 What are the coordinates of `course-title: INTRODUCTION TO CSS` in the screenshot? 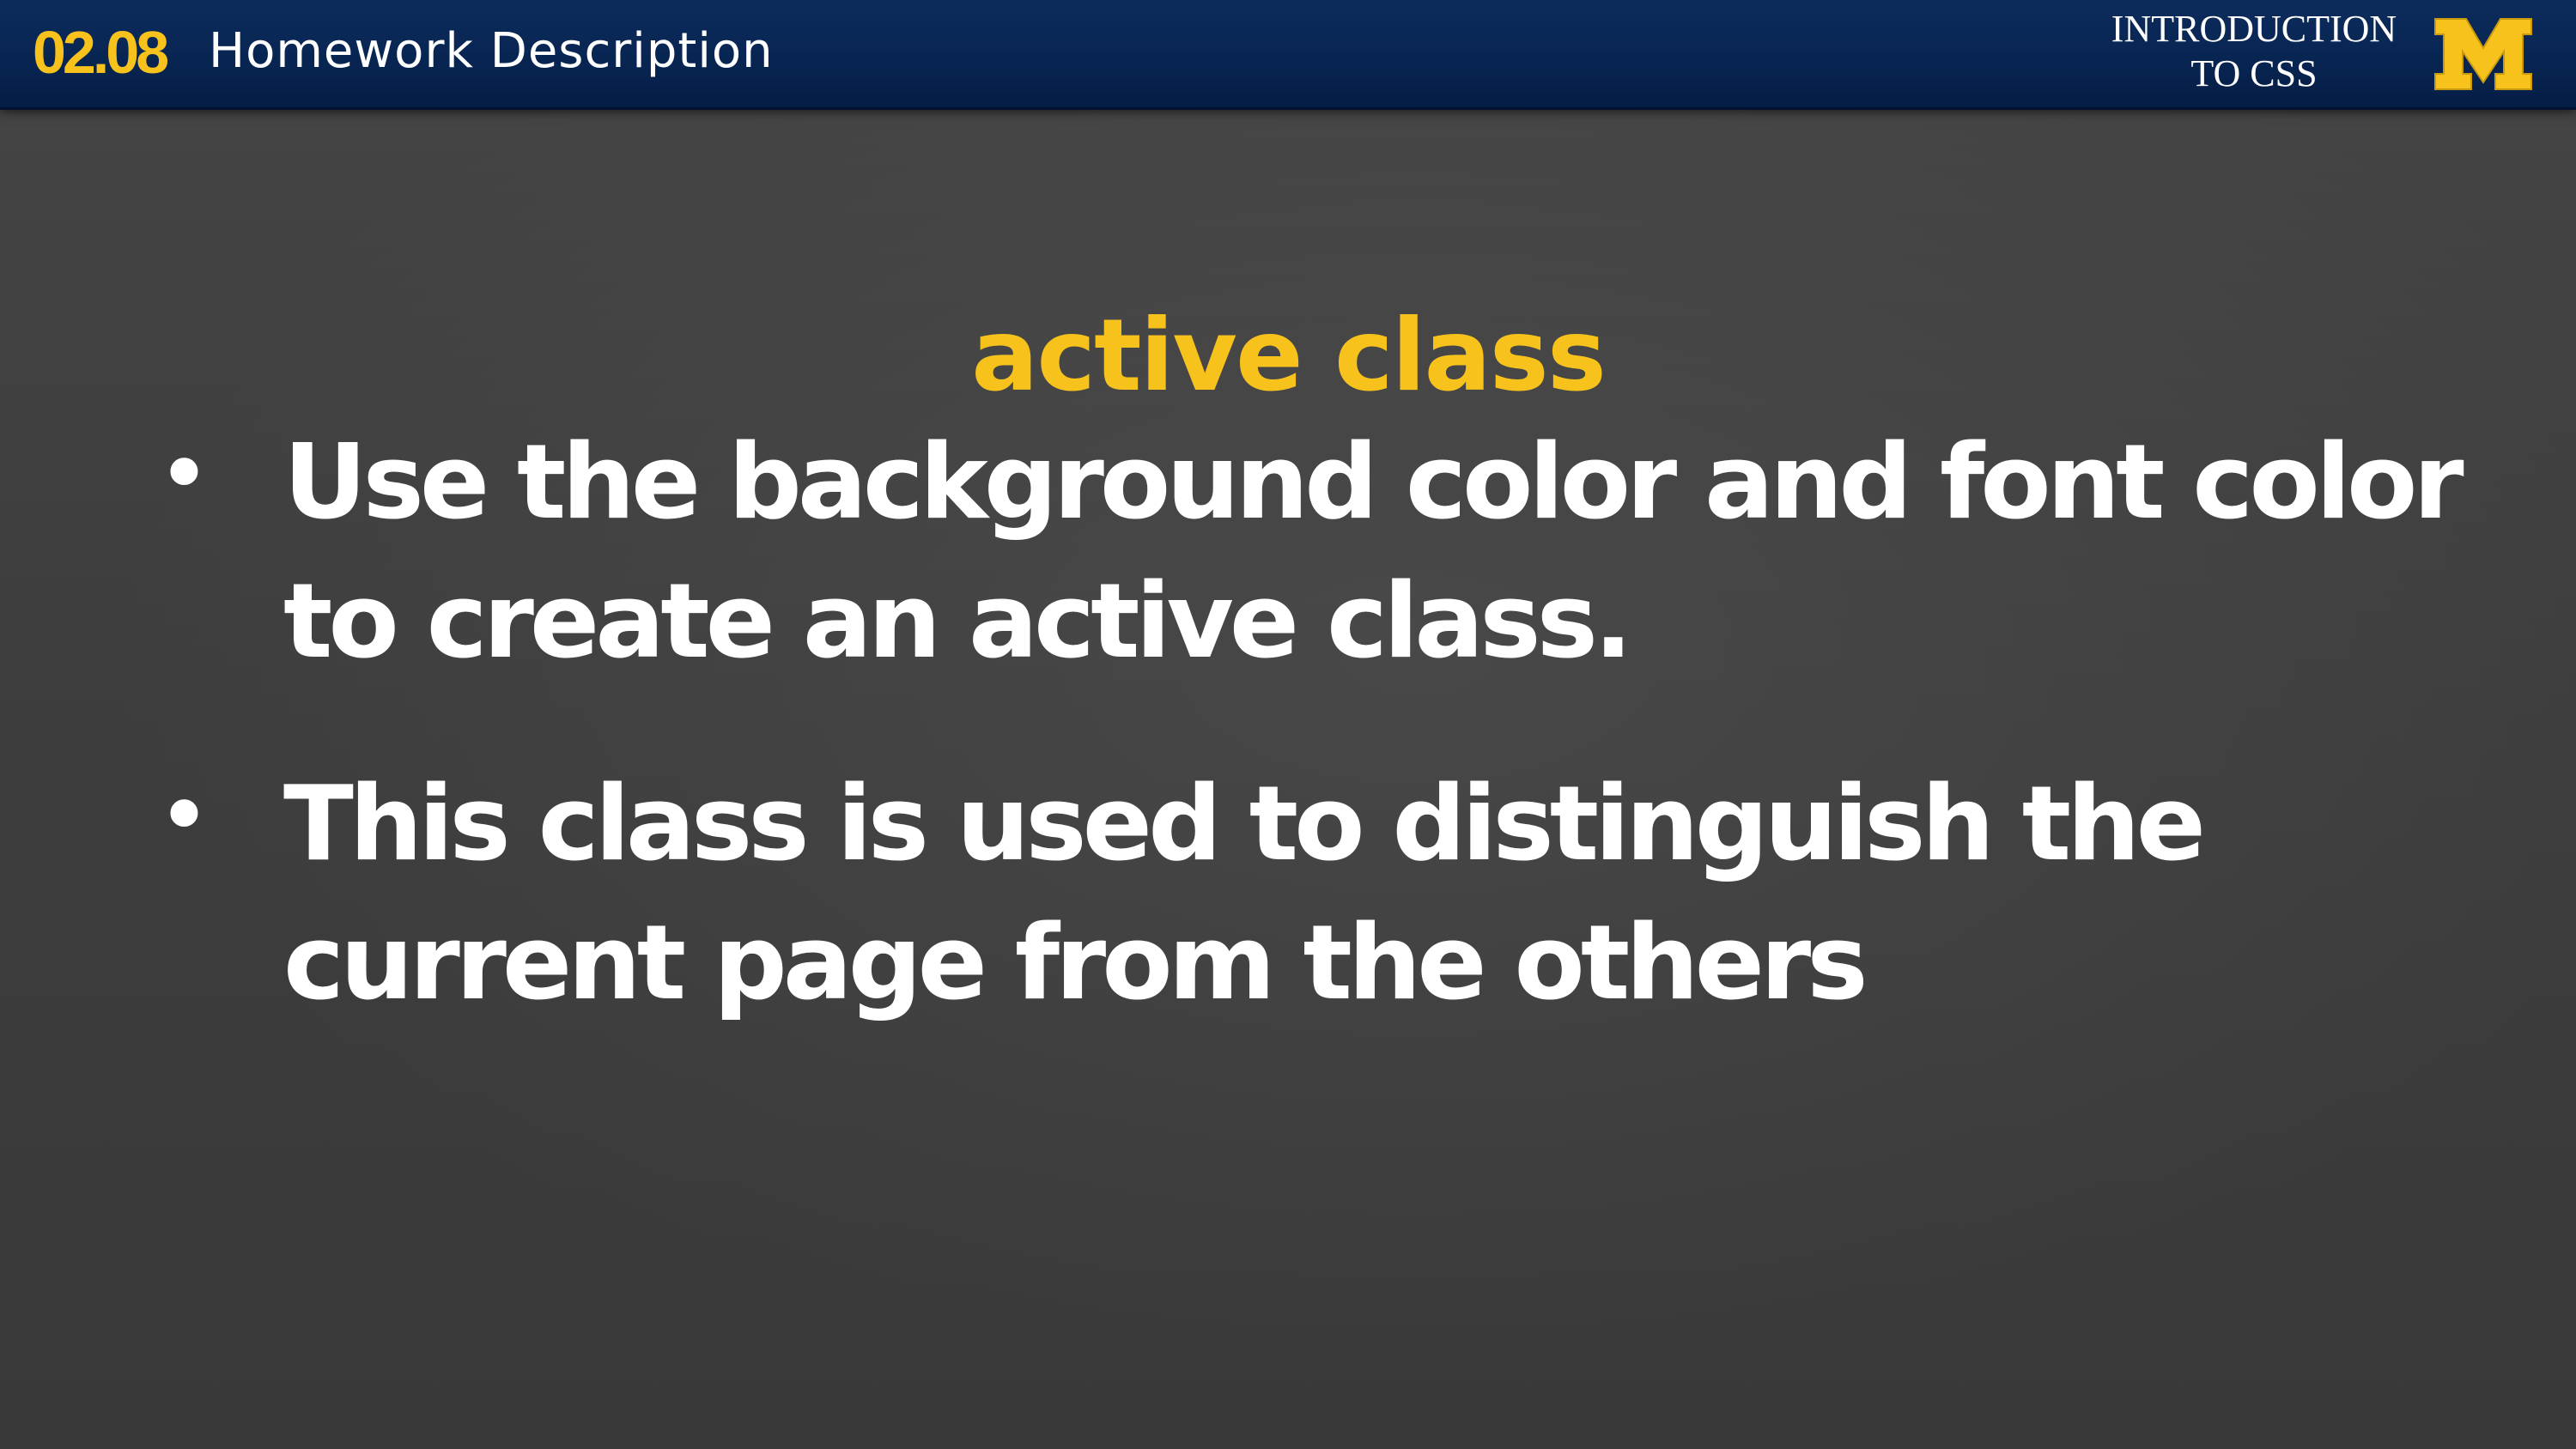 It's located at (2254, 51).